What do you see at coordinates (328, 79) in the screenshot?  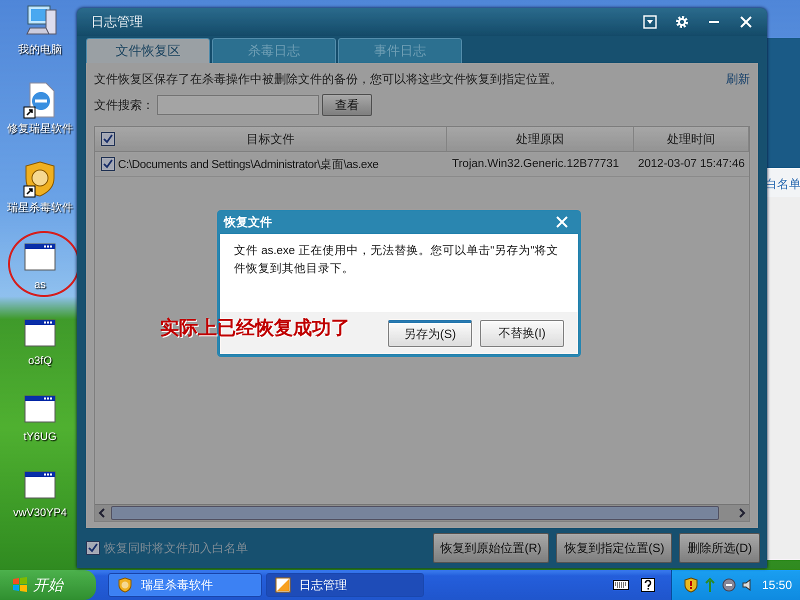 I see `description-text: 文件恢复区保存了在杀毒操作中被删除文件的备份，您可以将这些文件恢复到指定位置。` at bounding box center [328, 79].